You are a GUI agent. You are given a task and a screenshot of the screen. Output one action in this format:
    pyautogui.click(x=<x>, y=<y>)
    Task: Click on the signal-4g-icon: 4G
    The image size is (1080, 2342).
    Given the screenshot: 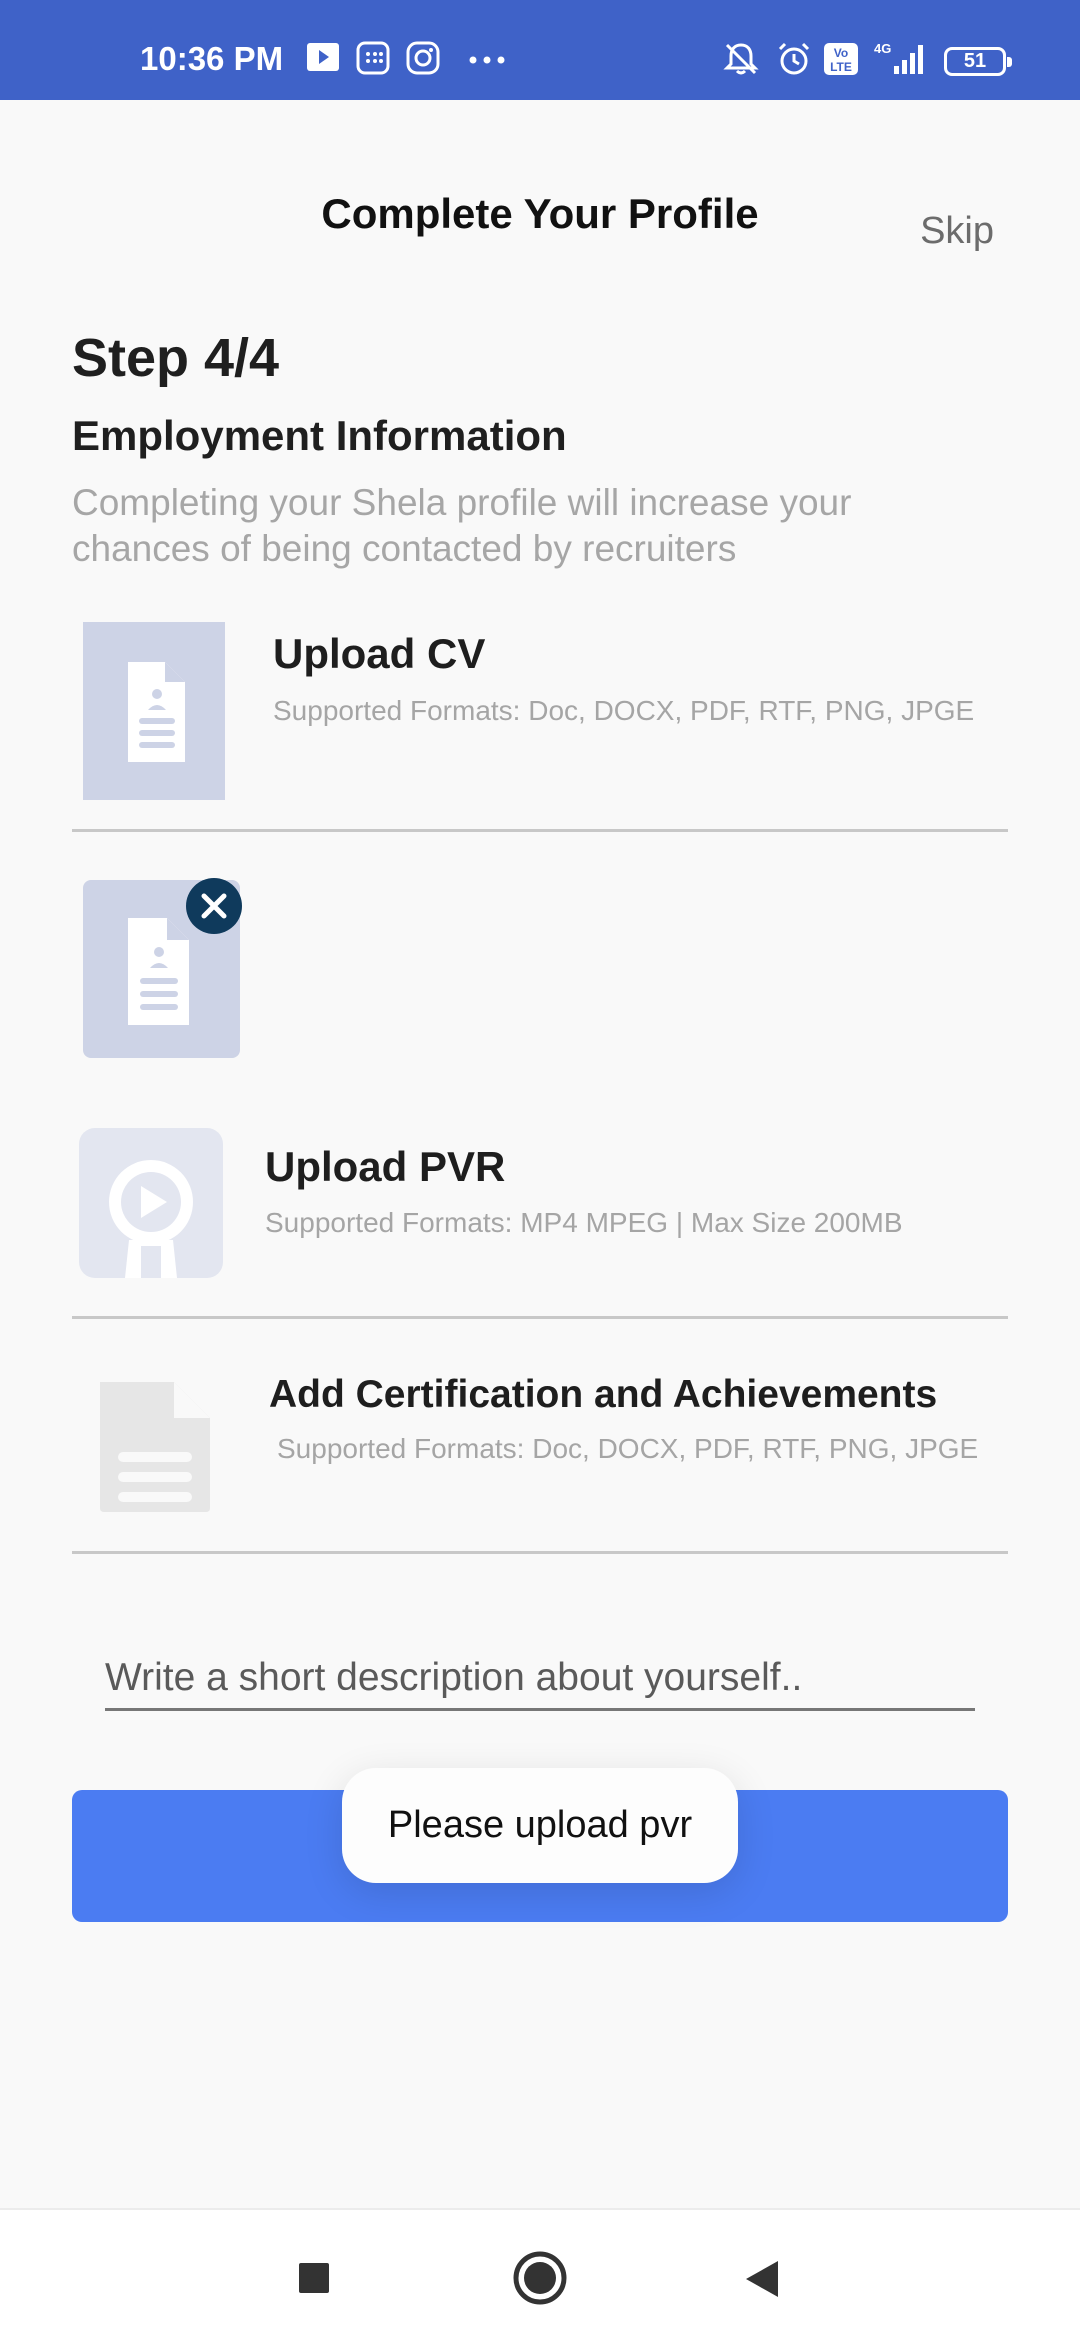 What is the action you would take?
    pyautogui.click(x=898, y=57)
    